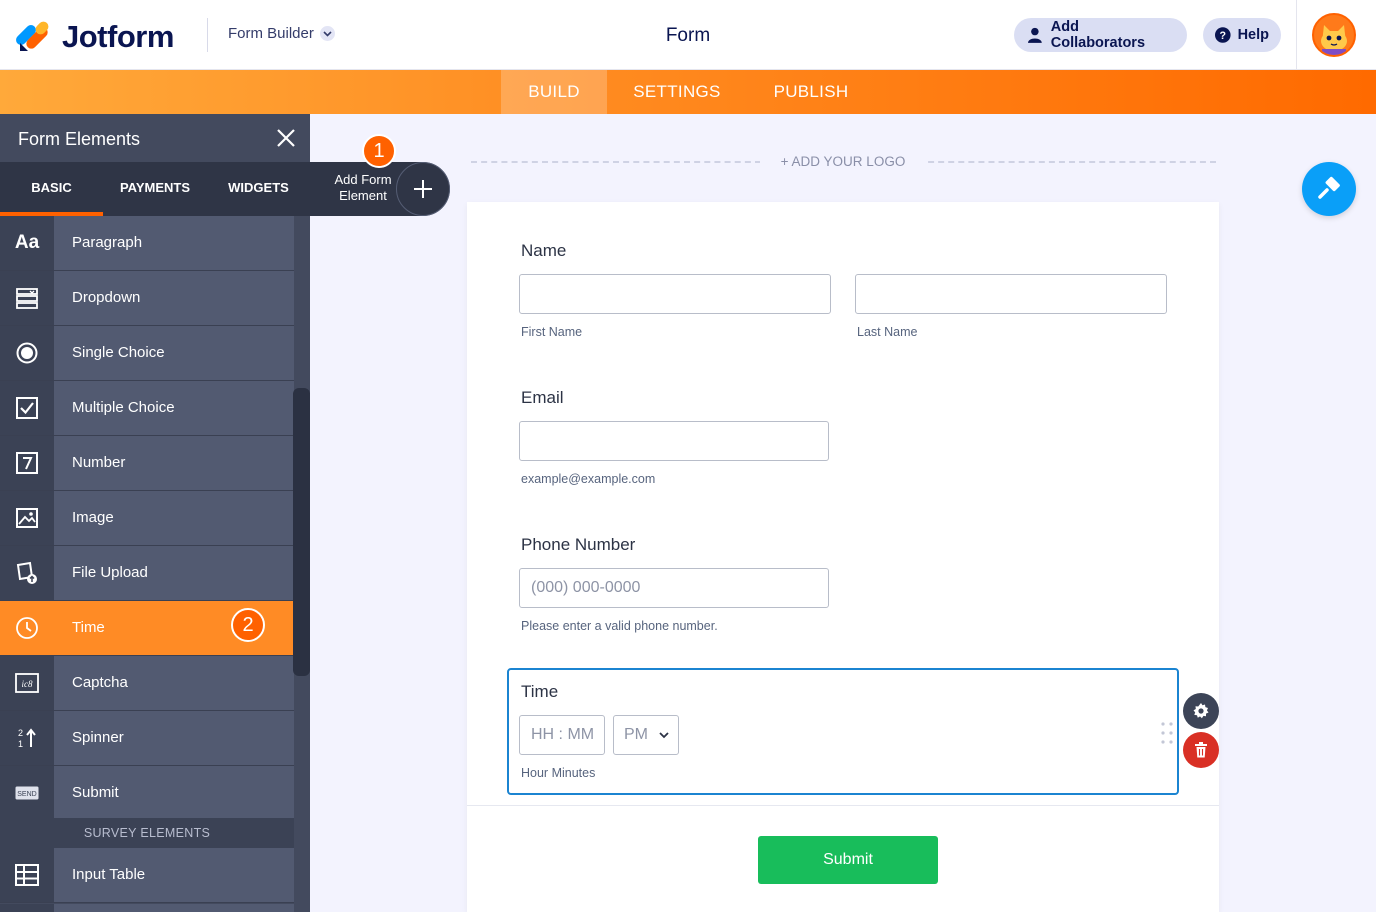  I want to click on help-button: ? Help, so click(1242, 35).